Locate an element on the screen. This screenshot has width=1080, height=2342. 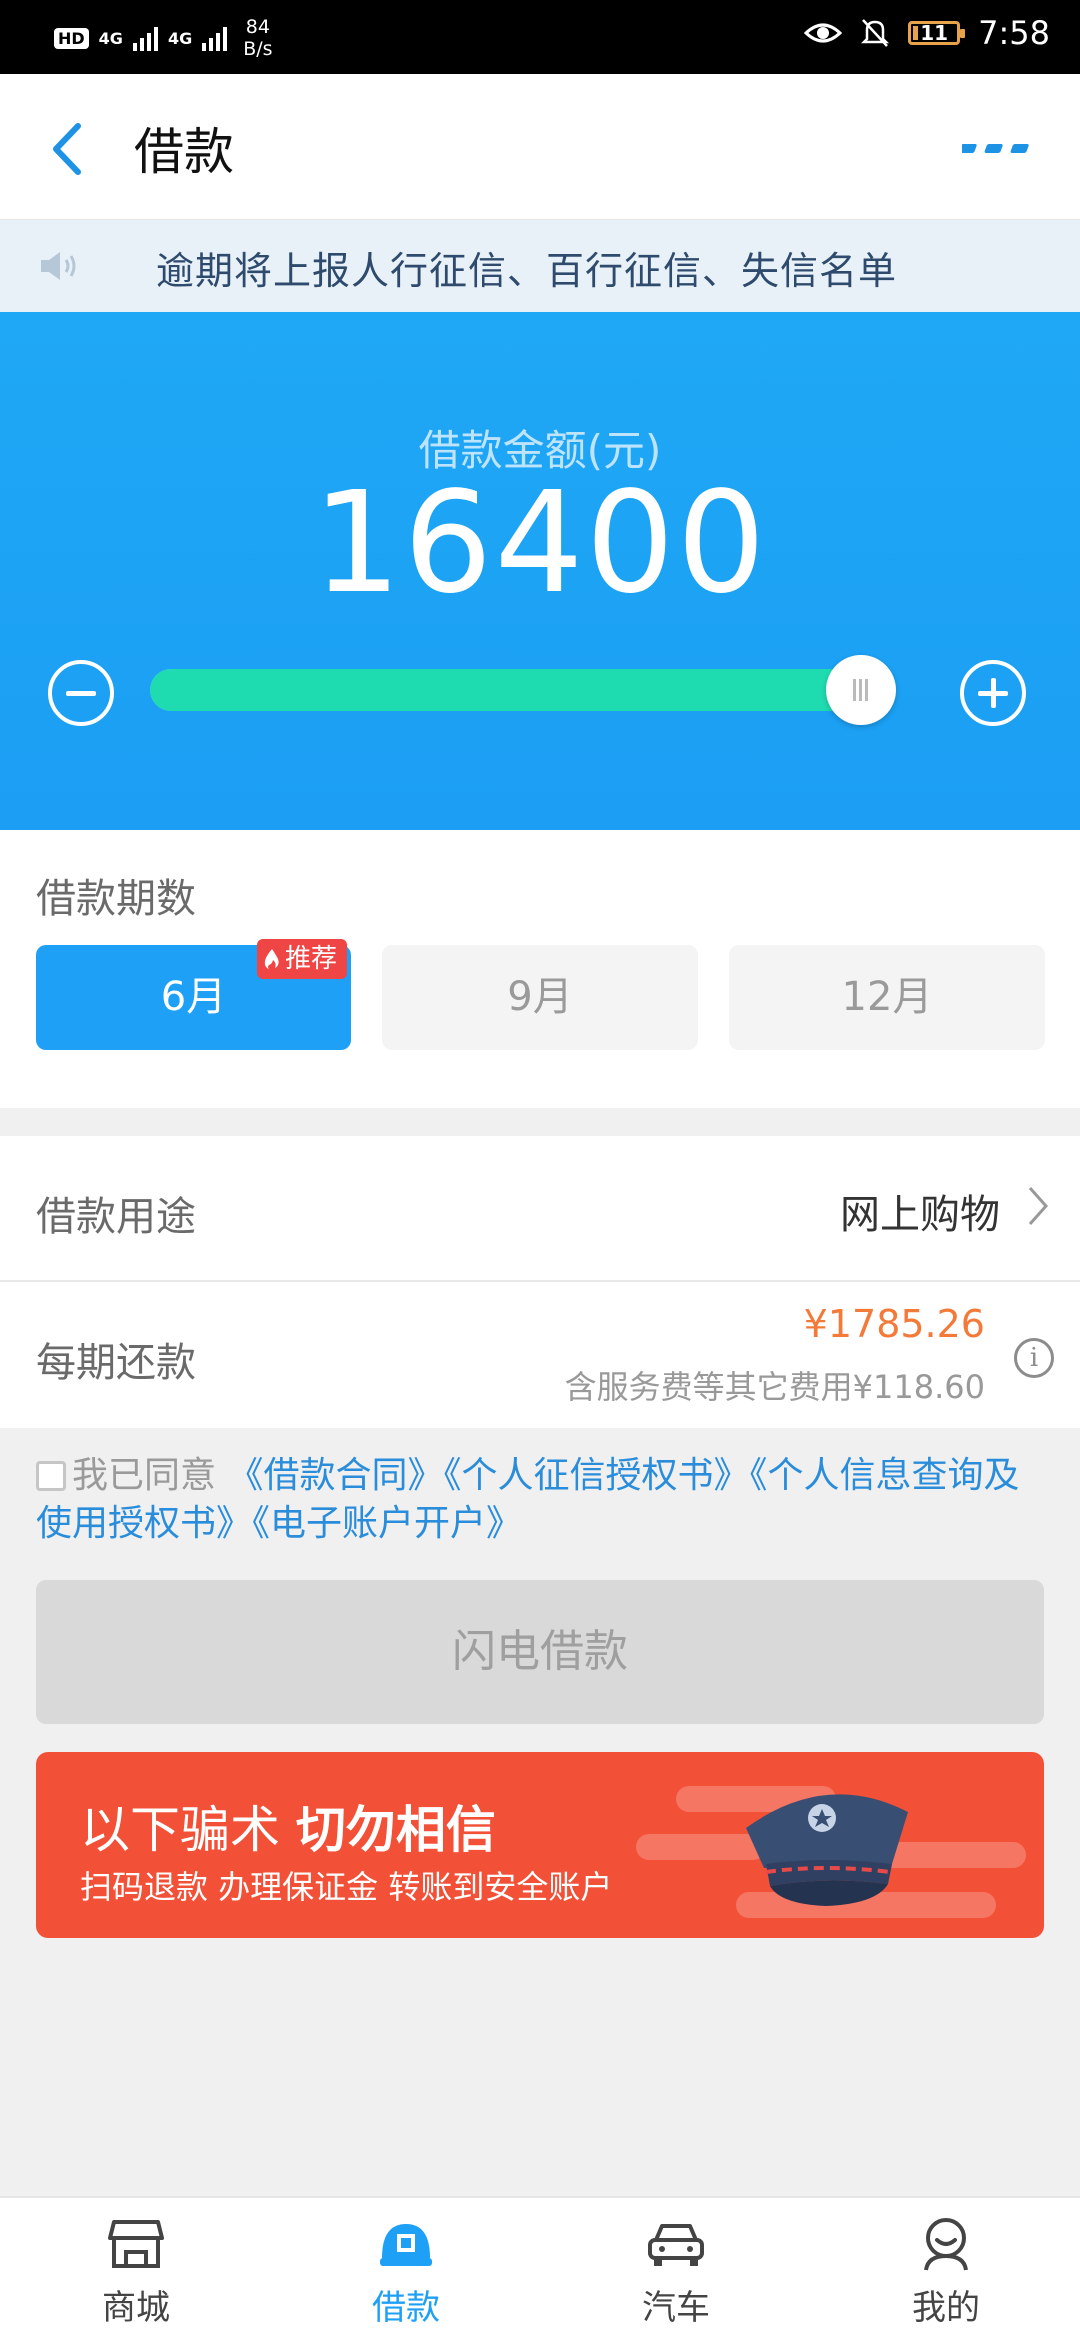
recommend-badge: 推荐 is located at coordinates (301, 959).